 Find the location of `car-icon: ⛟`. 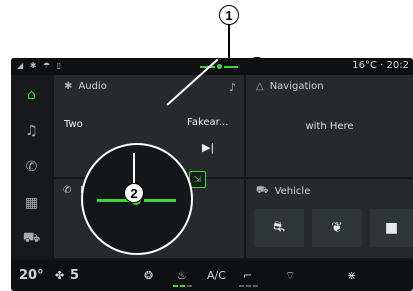

car-icon: ⛟ is located at coordinates (31, 239).